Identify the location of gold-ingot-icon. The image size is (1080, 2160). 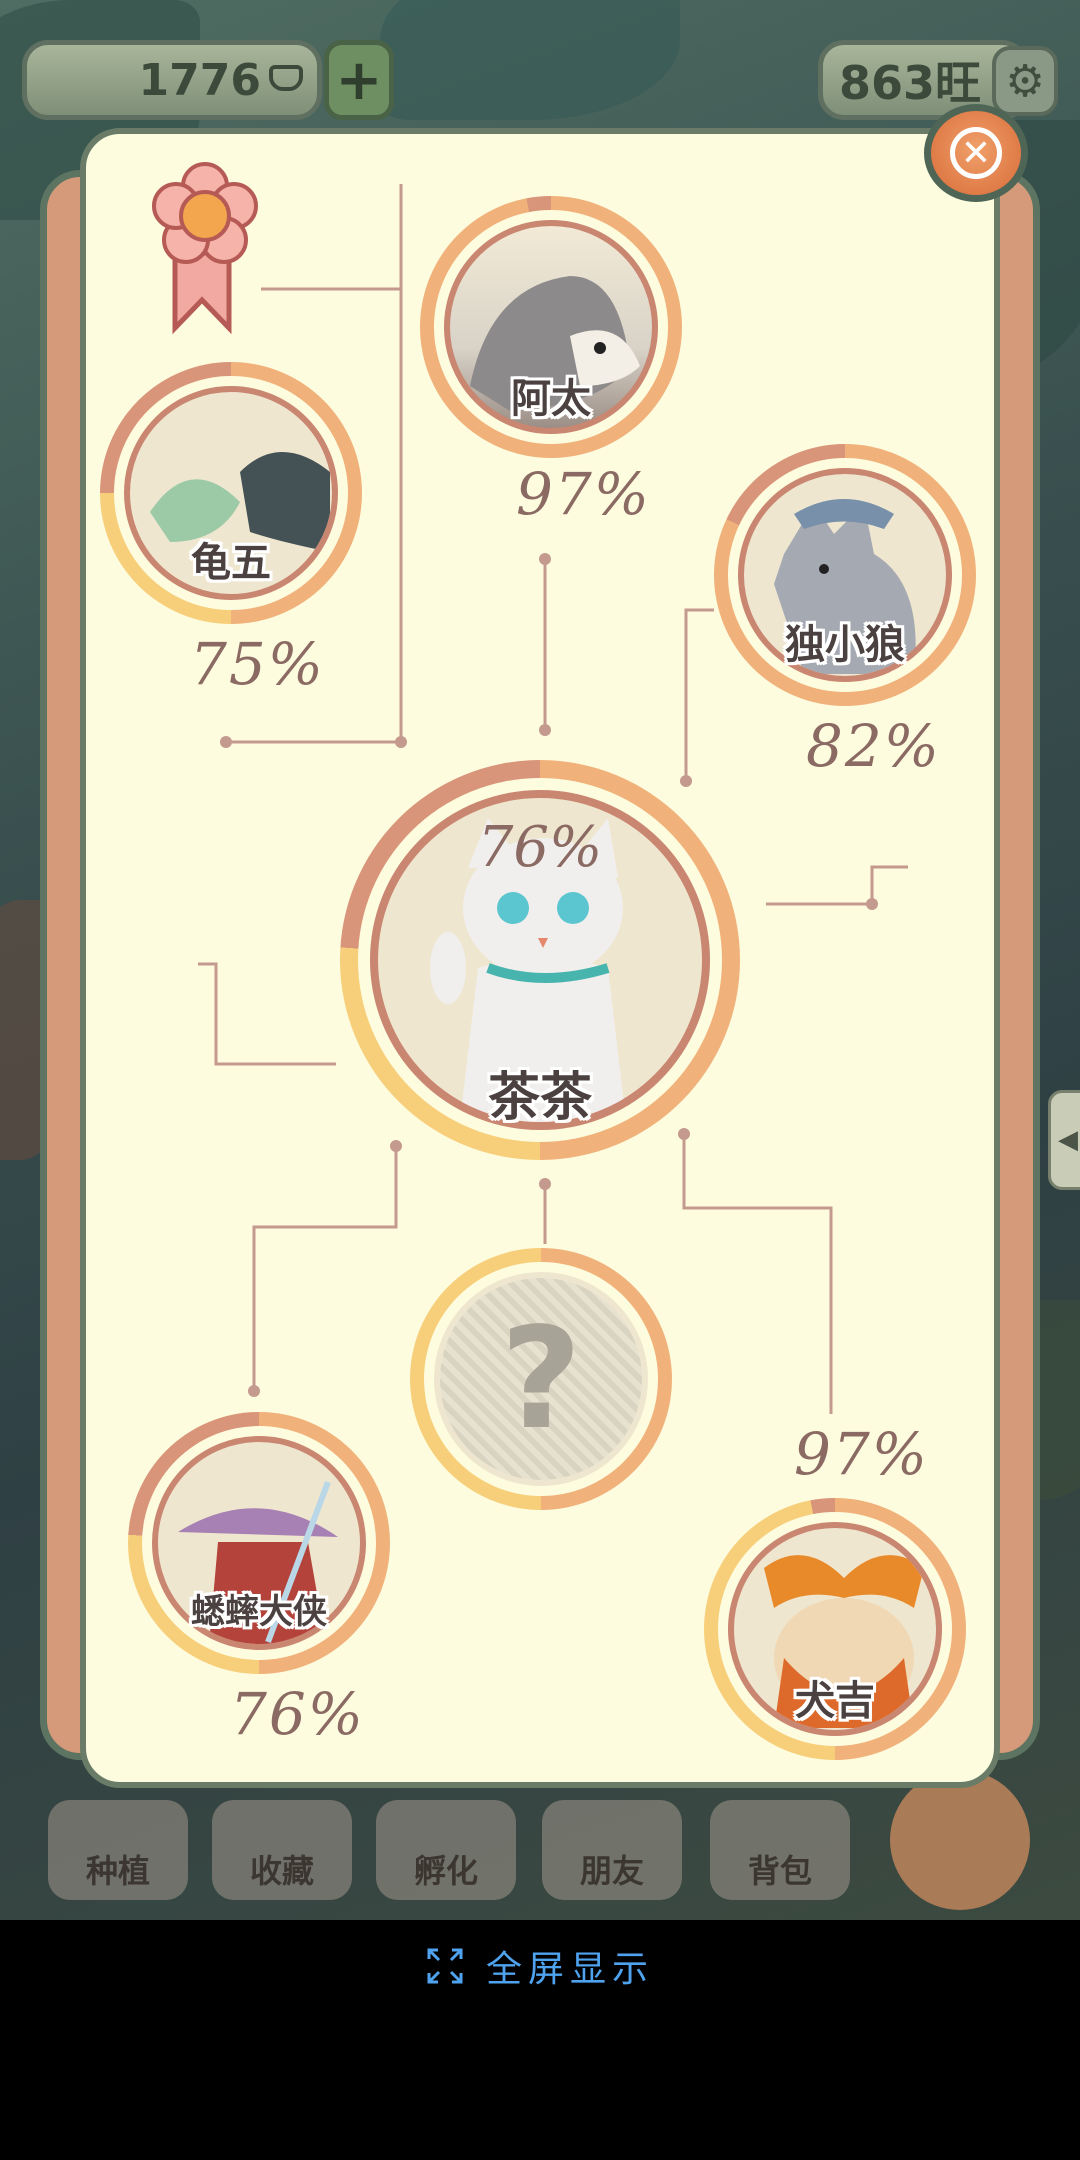
(286, 78).